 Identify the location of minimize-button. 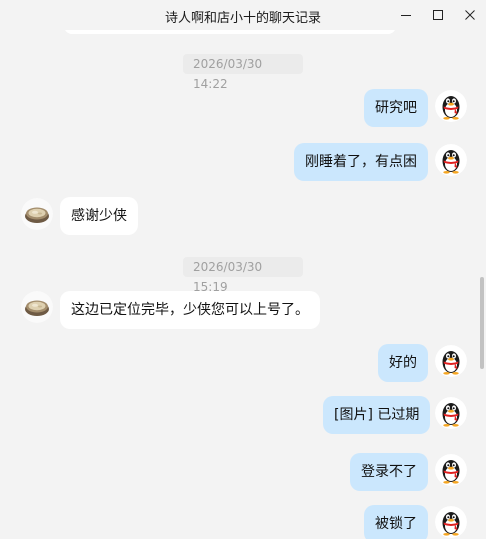
(406, 15).